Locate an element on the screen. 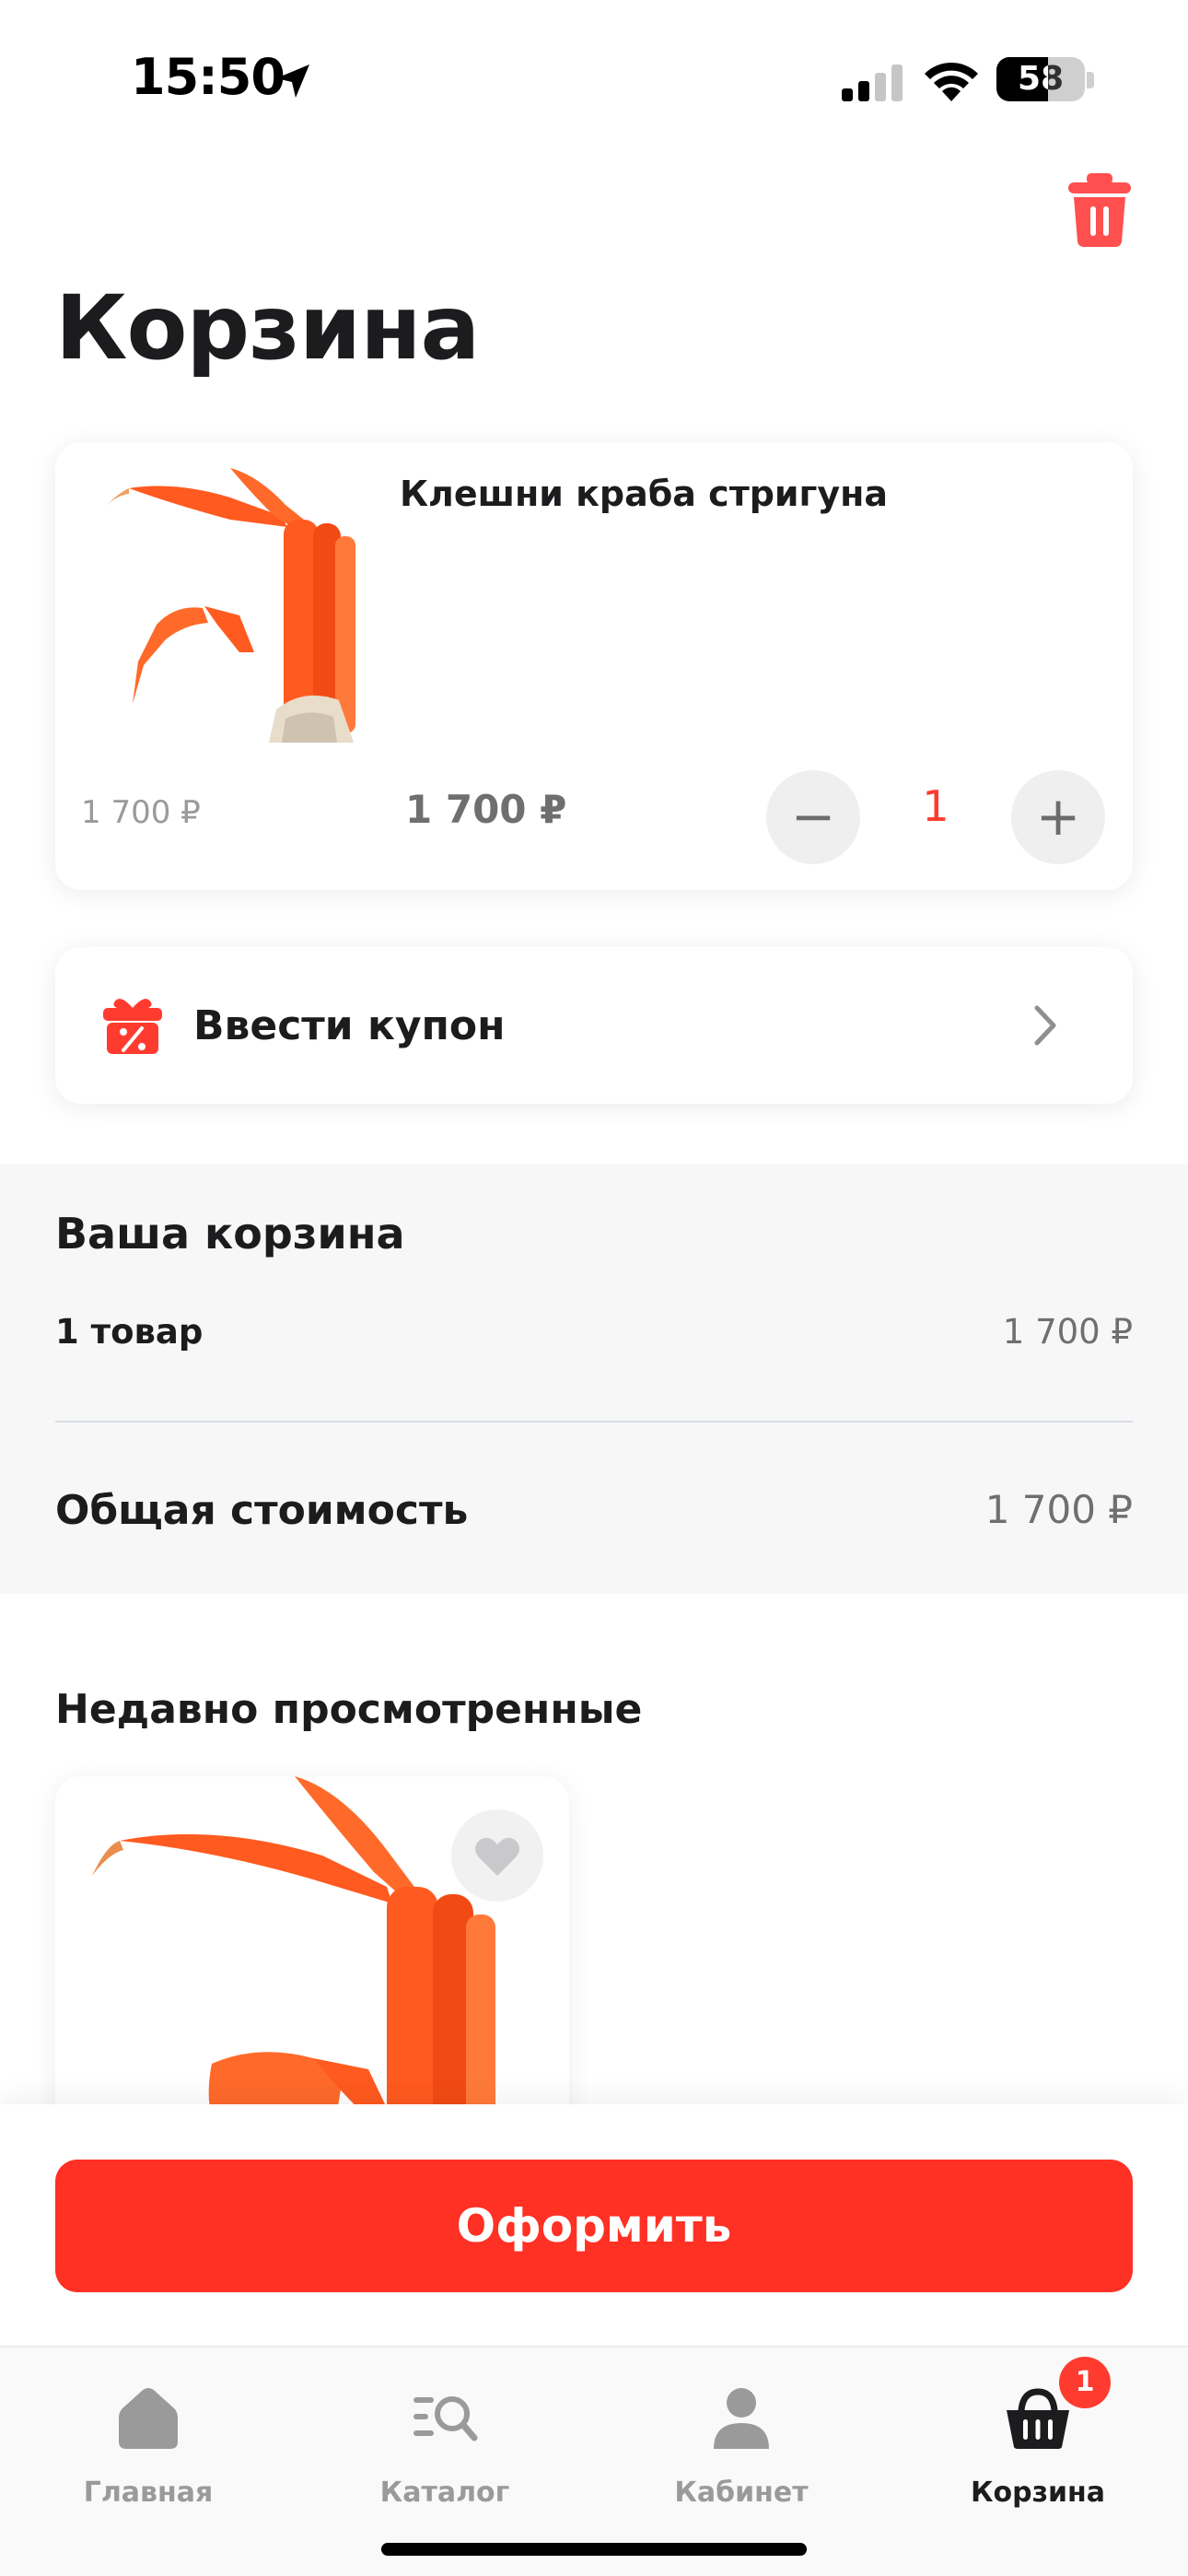 This screenshot has height=2576, width=1188. coupon-row: Ввести купон is located at coordinates (594, 1025).